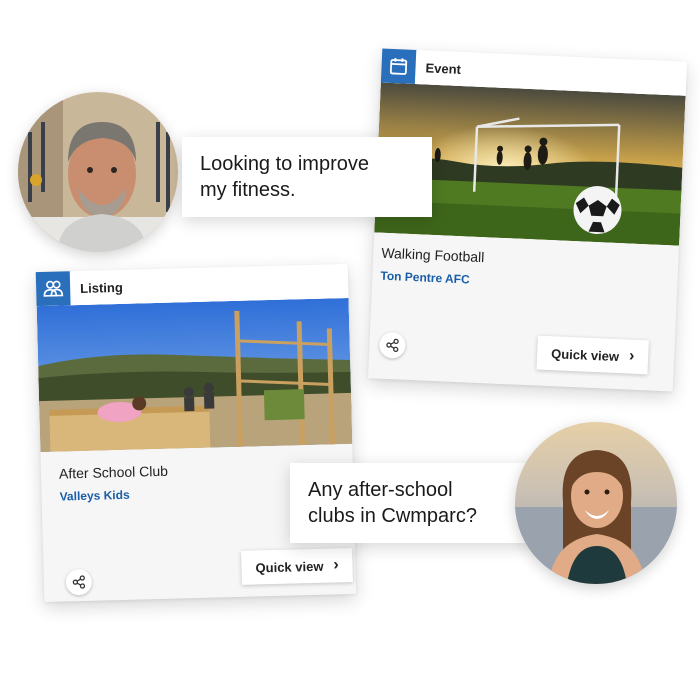 This screenshot has height=700, width=700. What do you see at coordinates (410, 503) in the screenshot?
I see `woman-speech-bubble: Any after-school clubs in Cwmparc?` at bounding box center [410, 503].